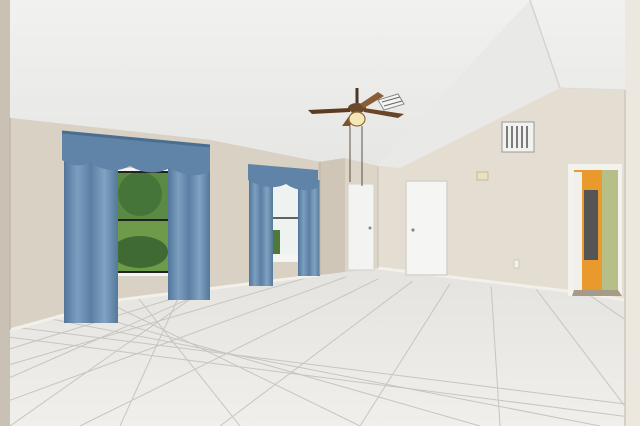 The image size is (640, 426). Describe the element at coordinates (632, 213) in the screenshot. I see `wall-right-edge` at that location.